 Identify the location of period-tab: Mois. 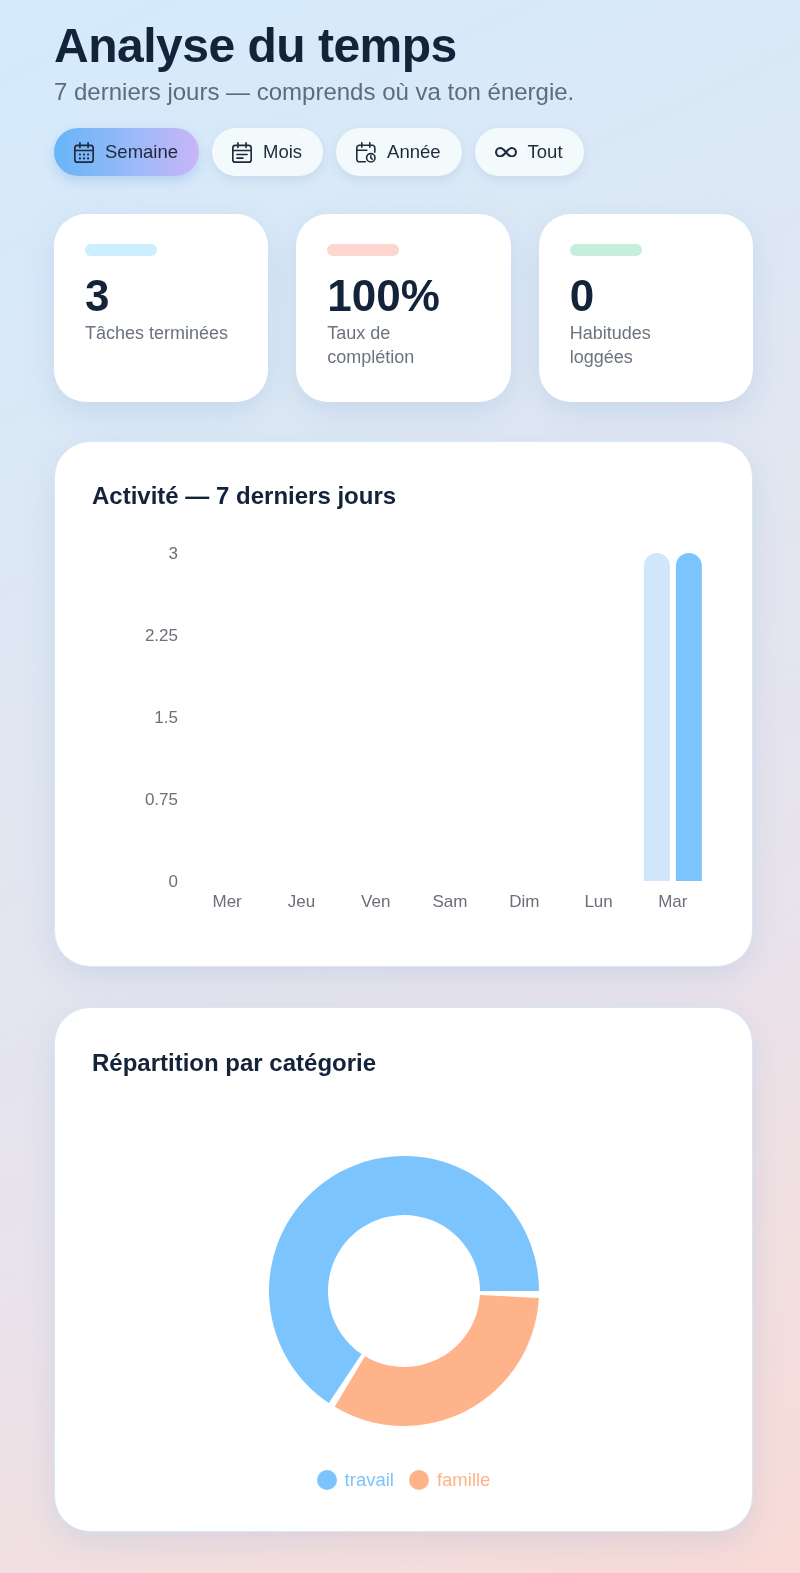
(268, 152).